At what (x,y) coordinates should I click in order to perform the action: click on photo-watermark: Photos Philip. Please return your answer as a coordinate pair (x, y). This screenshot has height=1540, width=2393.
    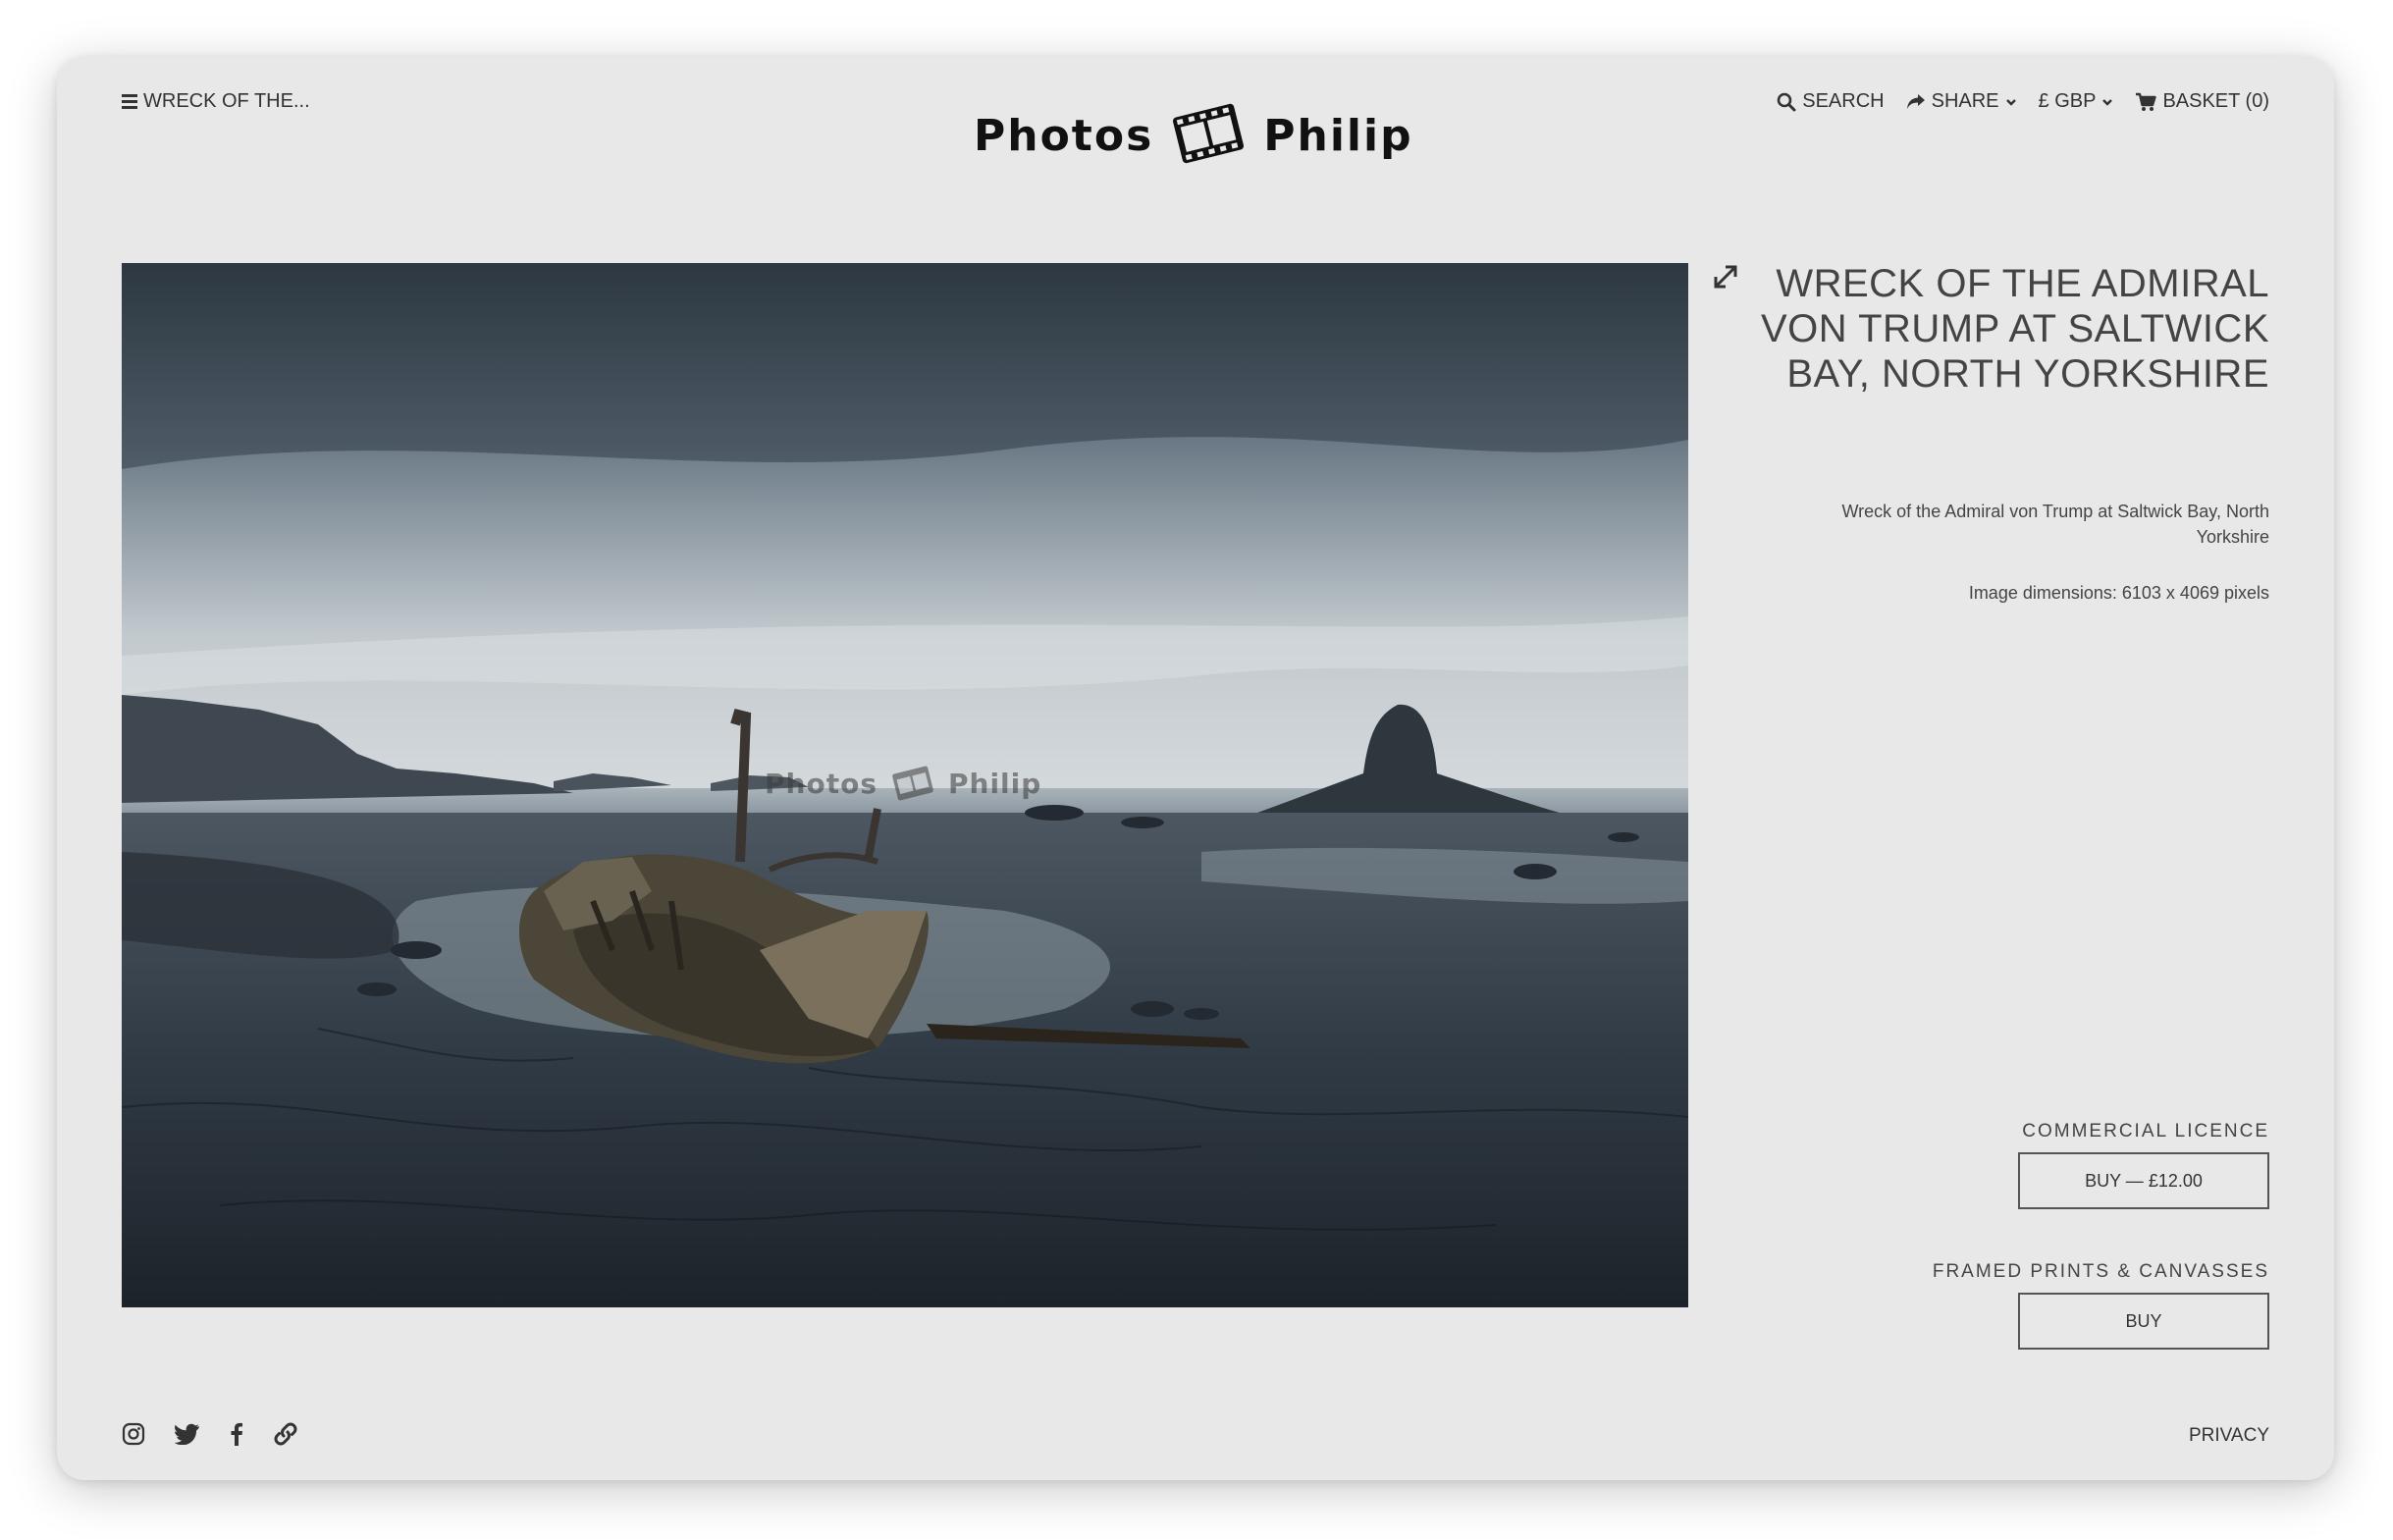
    Looking at the image, I should click on (903, 783).